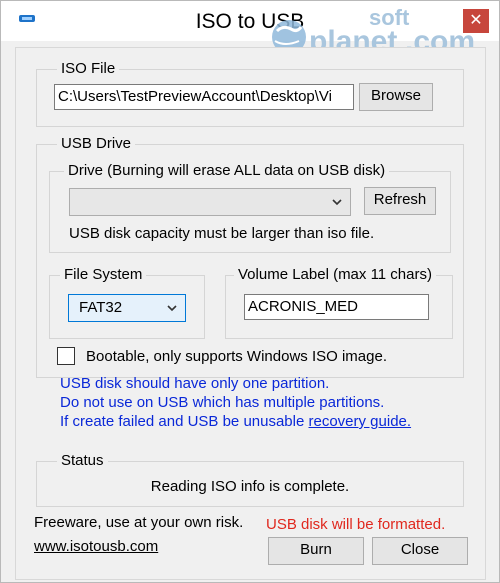  Describe the element at coordinates (400, 201) in the screenshot. I see `refresh-button: Refresh` at that location.